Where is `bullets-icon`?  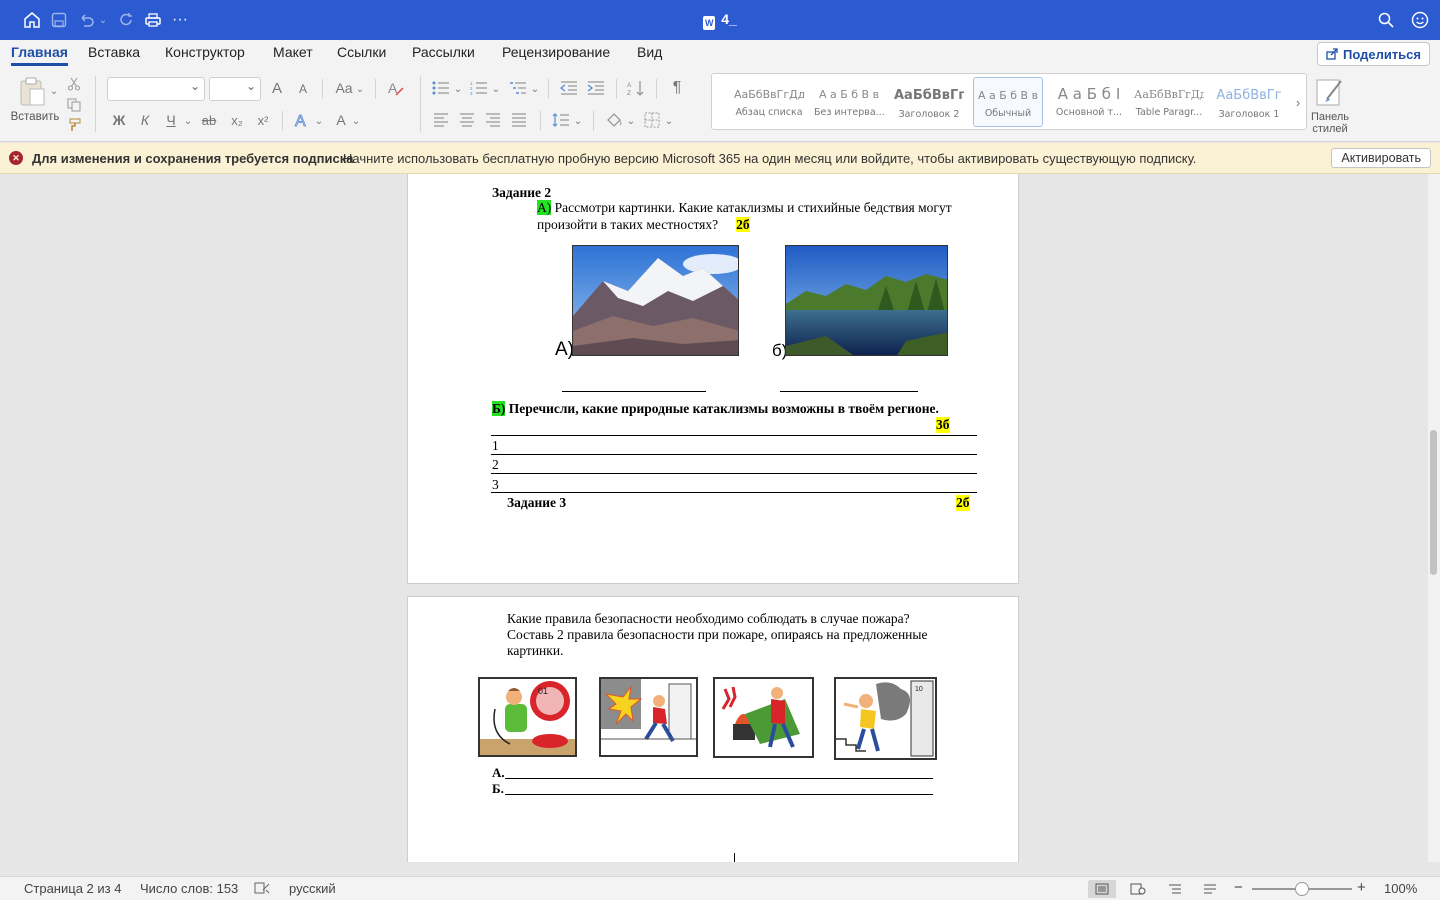 bullets-icon is located at coordinates (441, 88).